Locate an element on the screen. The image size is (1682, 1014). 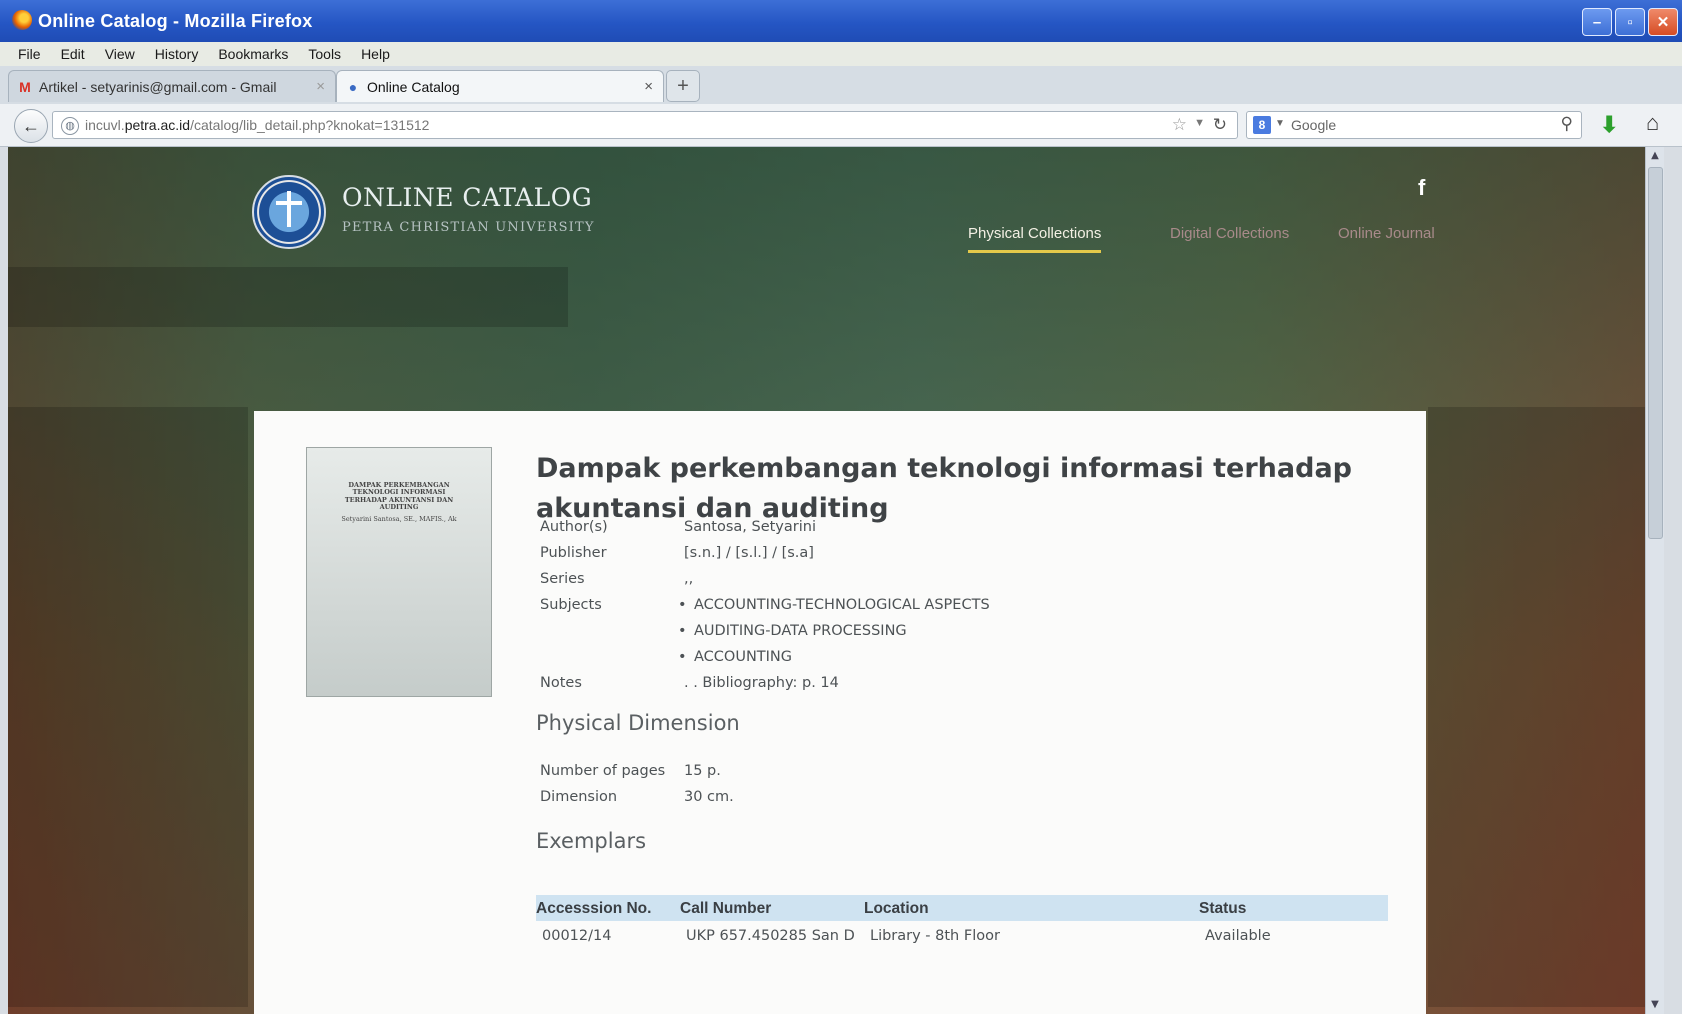
physical-dimension-heading: Physical Dimension is located at coordinates (638, 723).